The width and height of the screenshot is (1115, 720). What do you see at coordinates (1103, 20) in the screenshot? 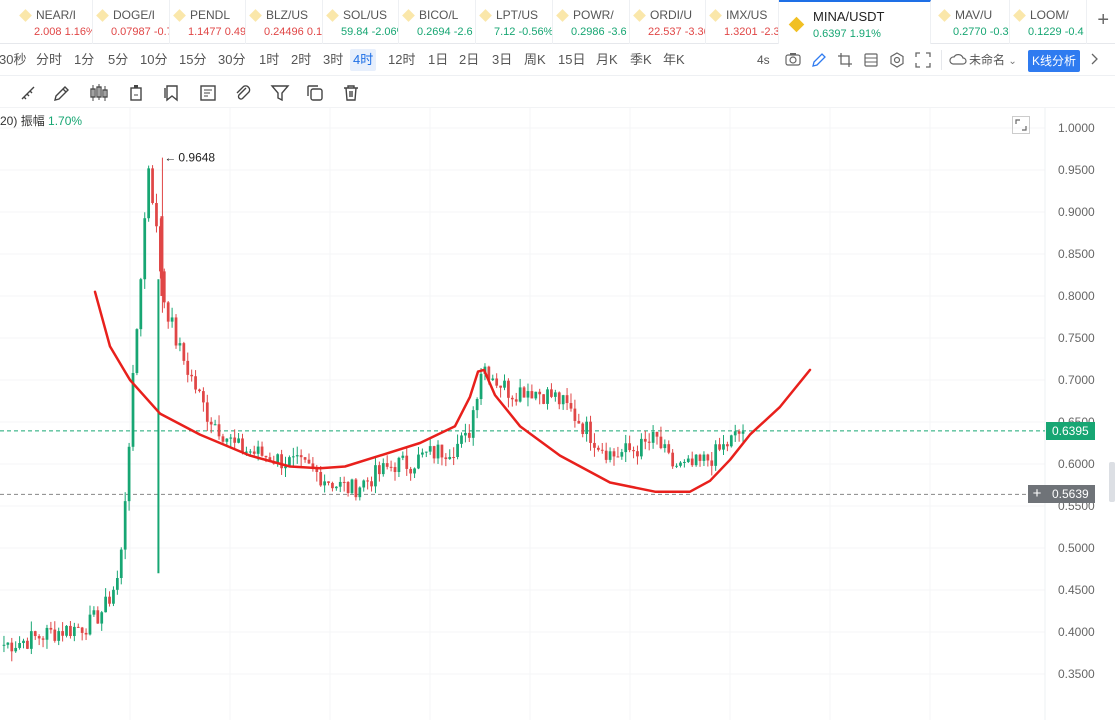
I see `add-tab-button: +` at bounding box center [1103, 20].